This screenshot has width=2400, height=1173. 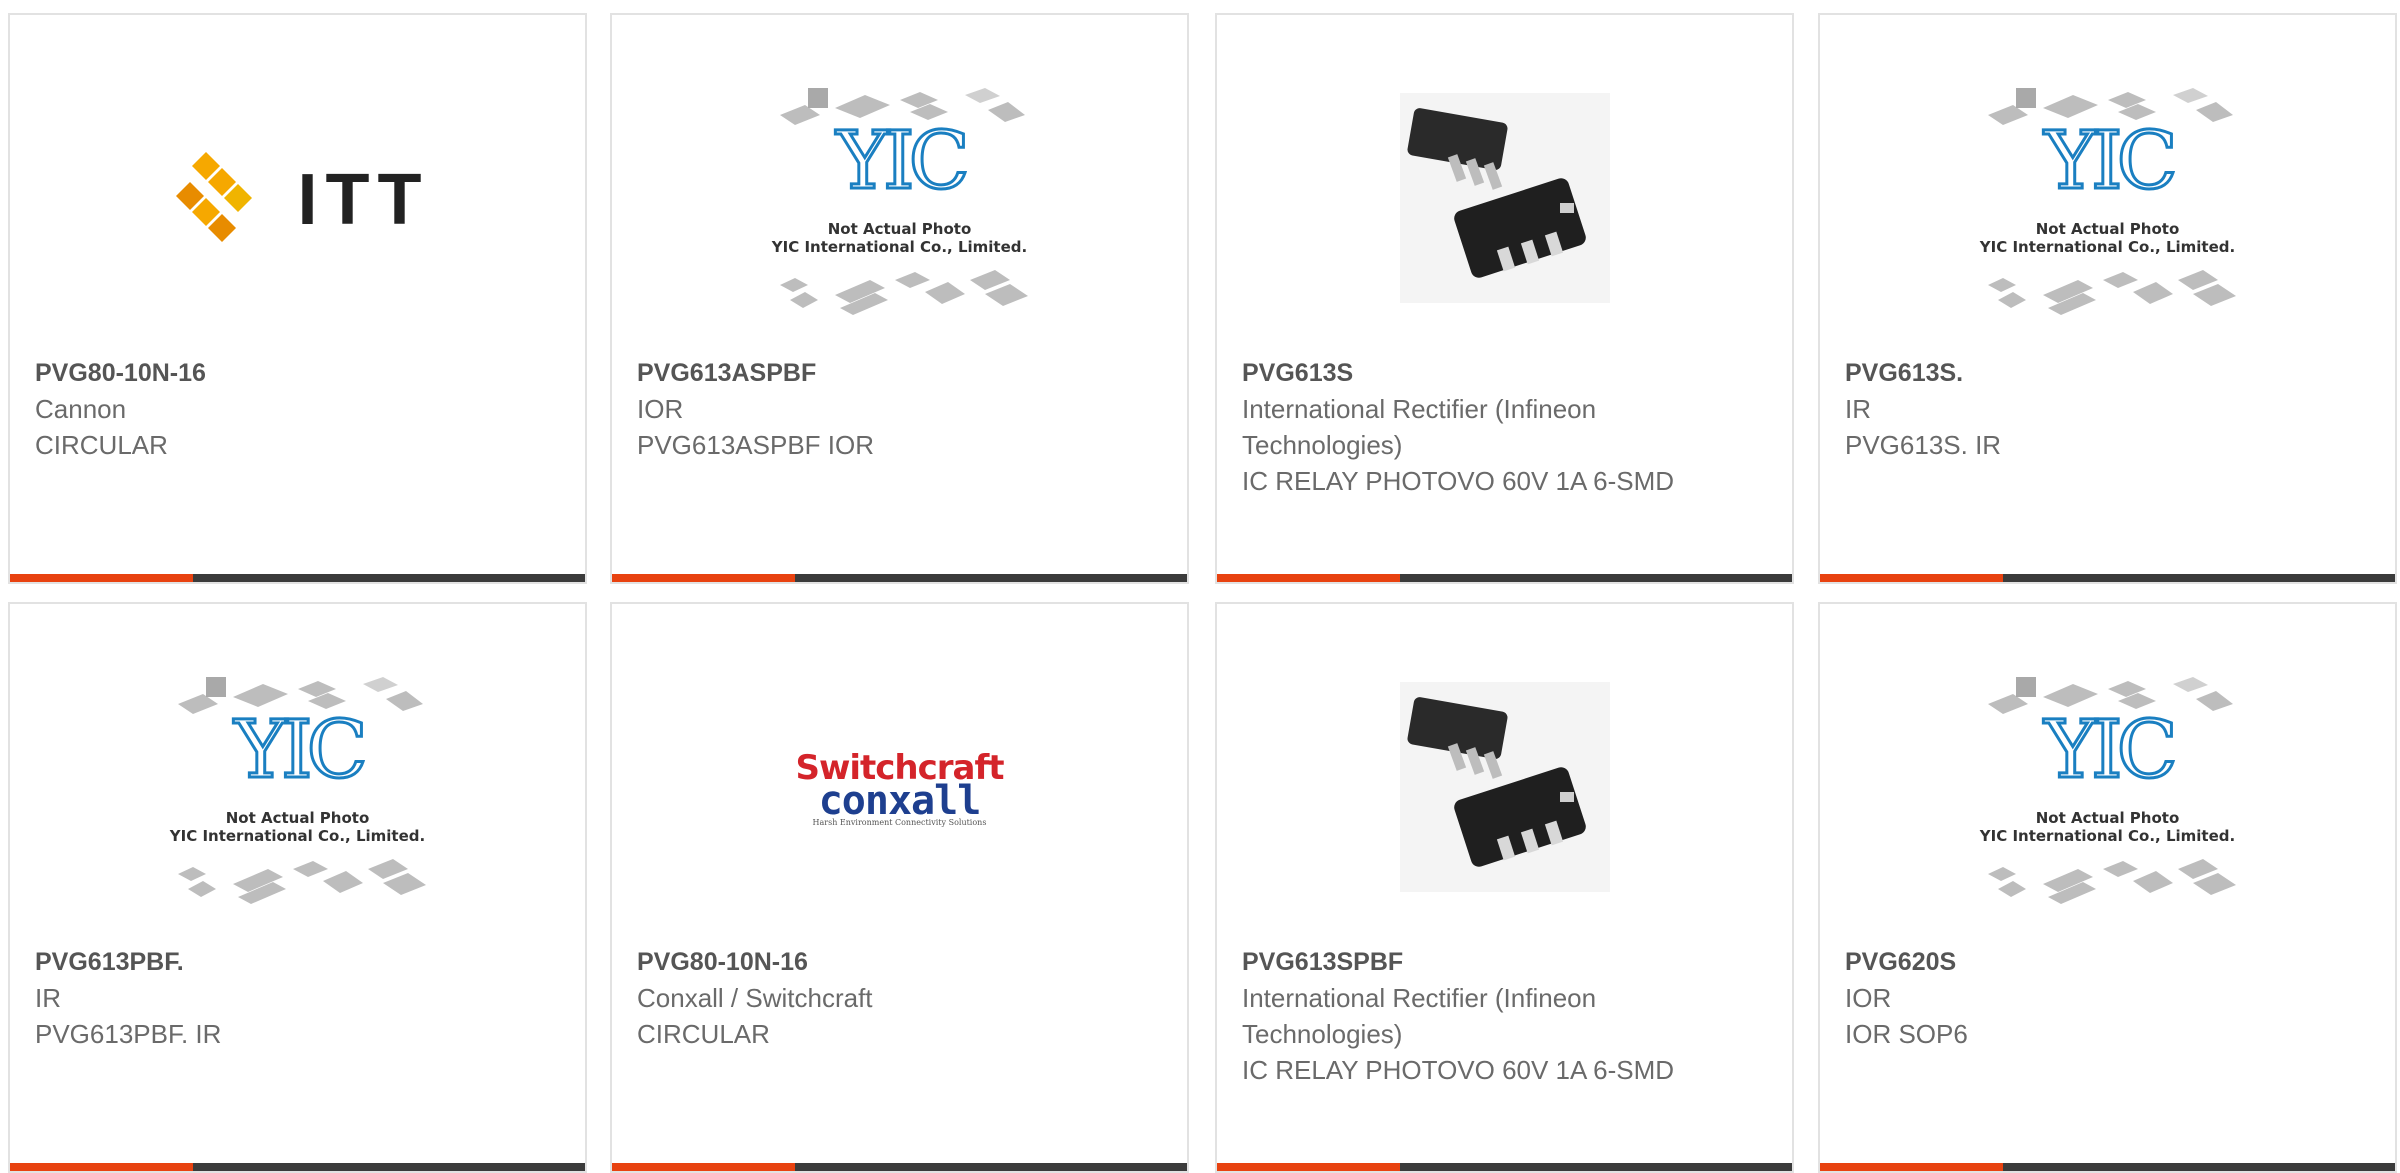 What do you see at coordinates (270, 409) in the screenshot?
I see `product-info: PVG80-10N-16 Cannon CIRCULAR` at bounding box center [270, 409].